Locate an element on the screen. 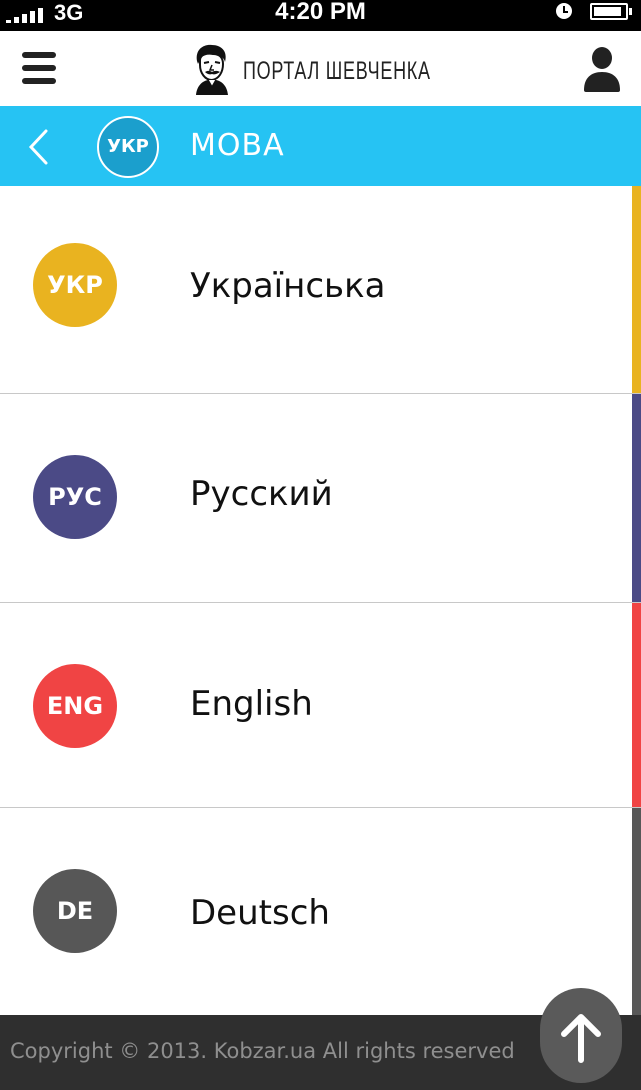  language-bar: УКР МОВА is located at coordinates (320, 146).